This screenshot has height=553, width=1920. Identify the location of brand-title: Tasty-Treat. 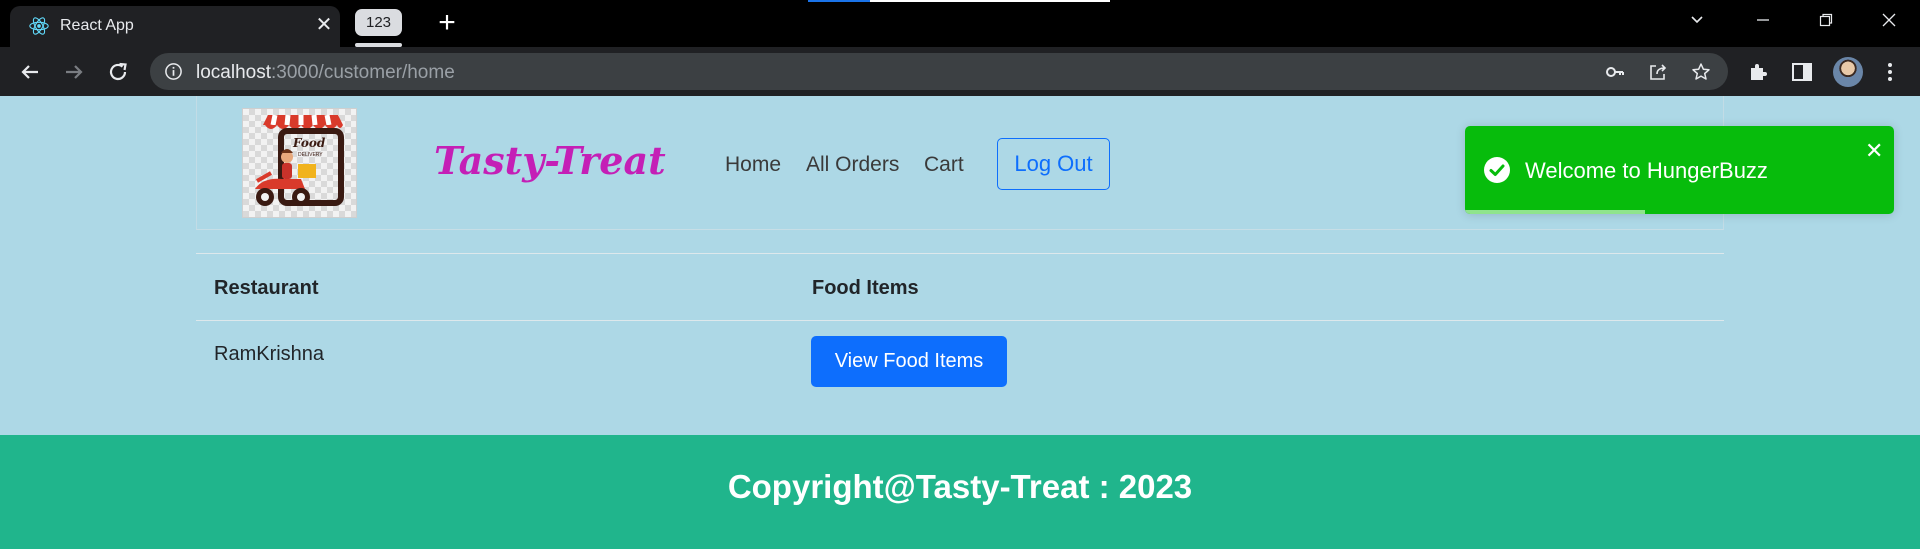
(550, 160).